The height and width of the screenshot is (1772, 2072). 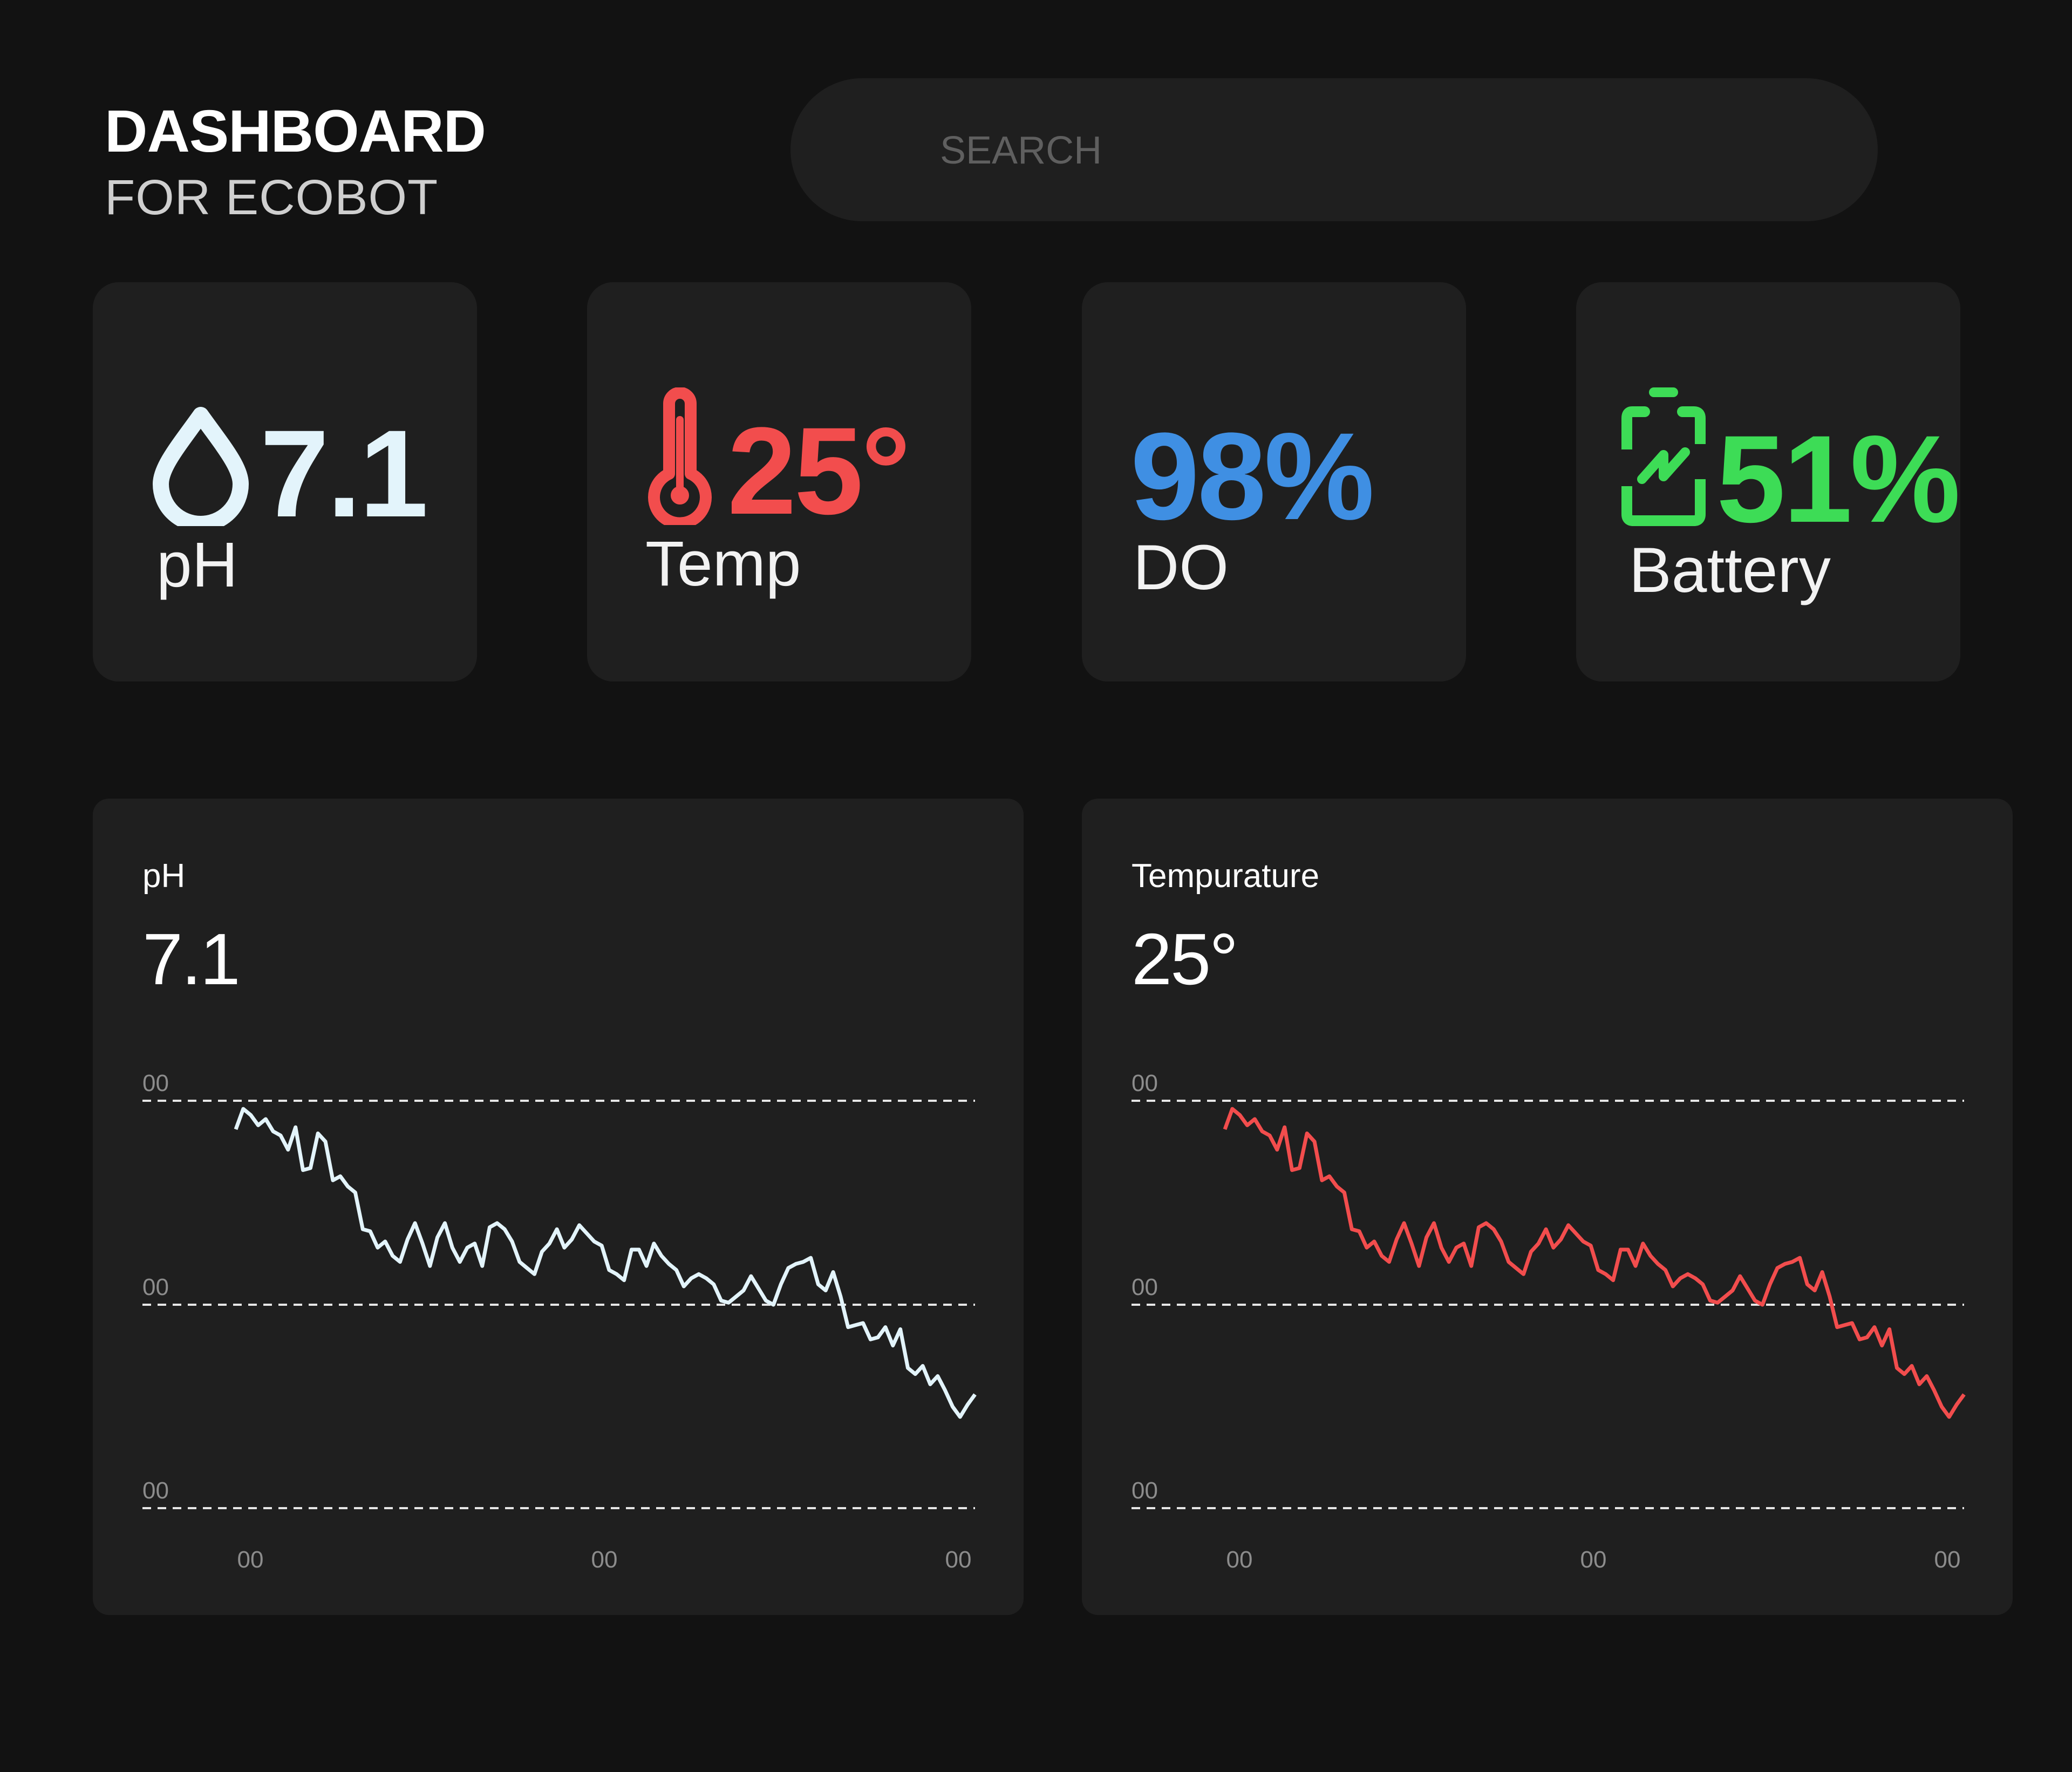 I want to click on page-title: DASHBOARD, so click(x=295, y=131).